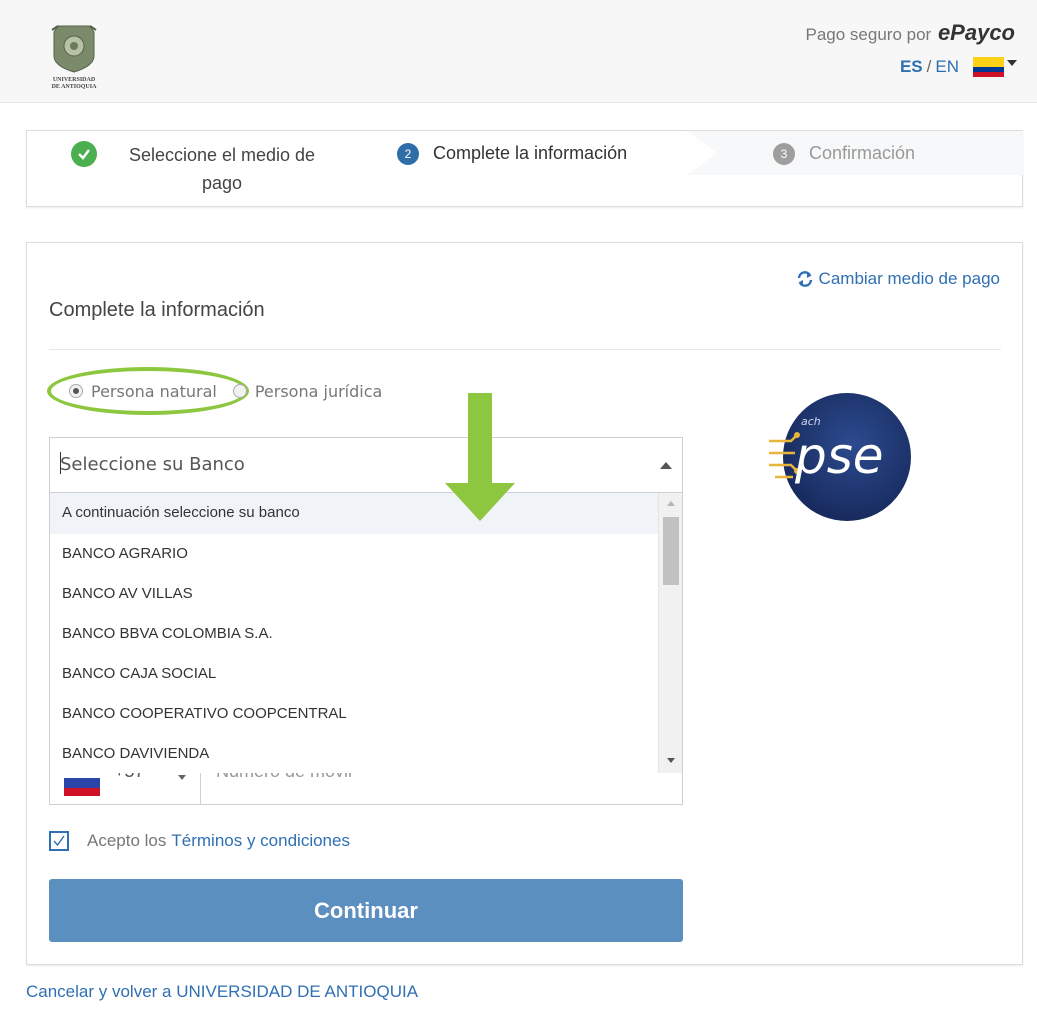 The height and width of the screenshot is (1018, 1037). What do you see at coordinates (666, 465) in the screenshot?
I see `chevron-up-icon` at bounding box center [666, 465].